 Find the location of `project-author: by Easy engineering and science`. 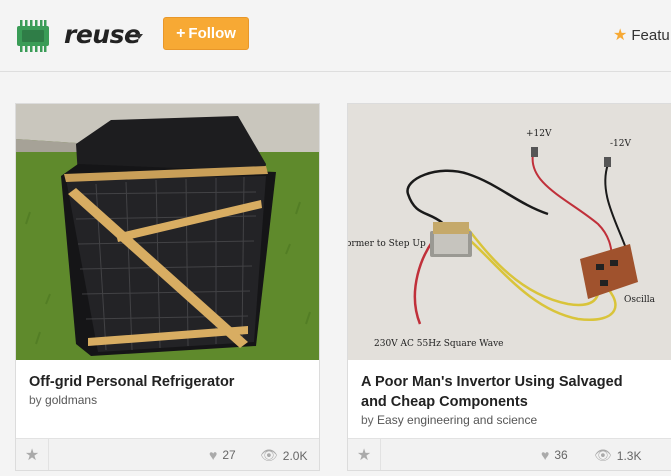

project-author: by Easy engineering and science is located at coordinates (449, 420).